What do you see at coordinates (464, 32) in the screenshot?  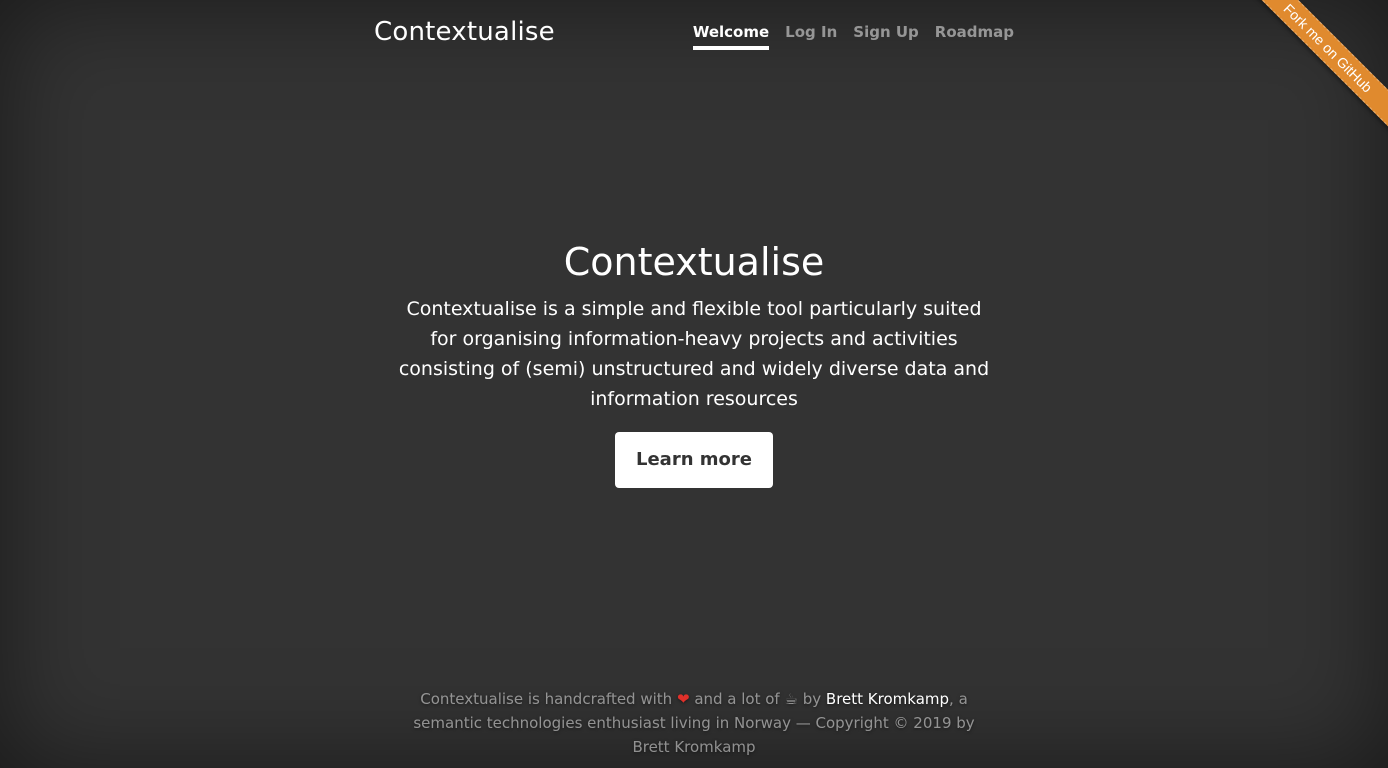 I see `brand-title: Contextualise` at bounding box center [464, 32].